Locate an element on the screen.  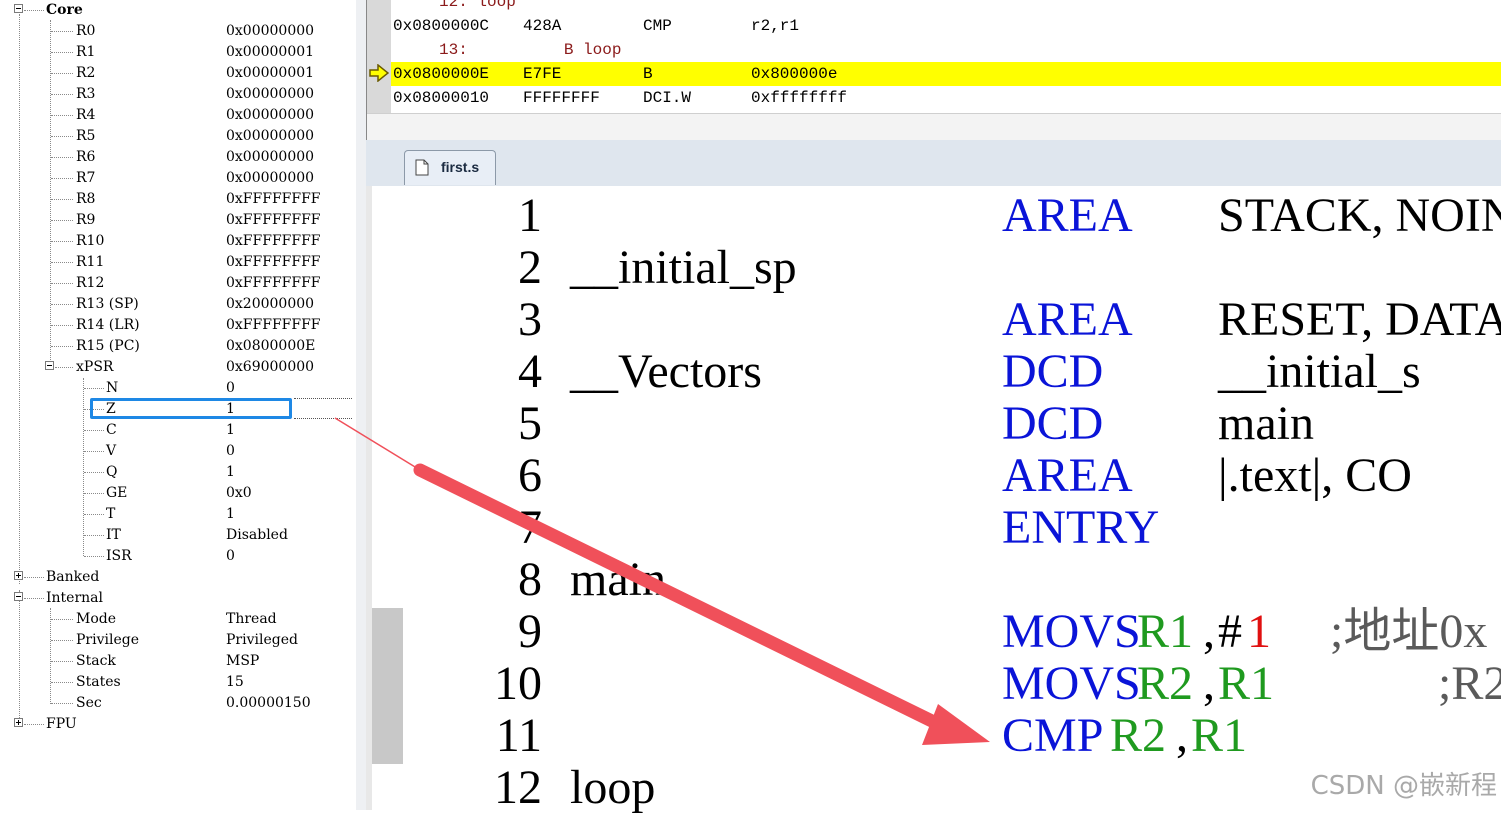
internal-value: MSP is located at coordinates (242, 661).